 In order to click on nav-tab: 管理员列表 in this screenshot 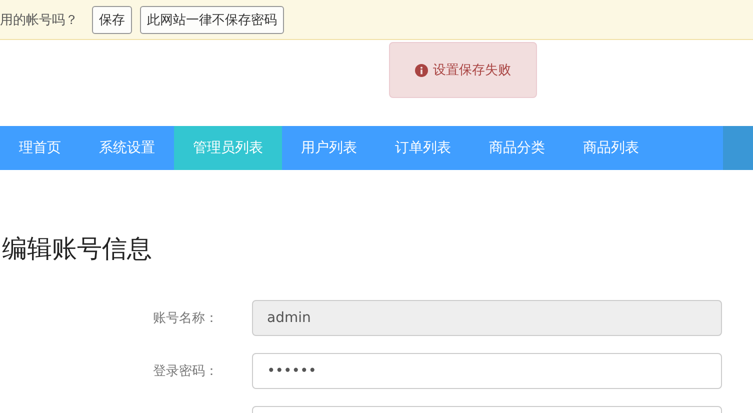, I will do `click(228, 148)`.